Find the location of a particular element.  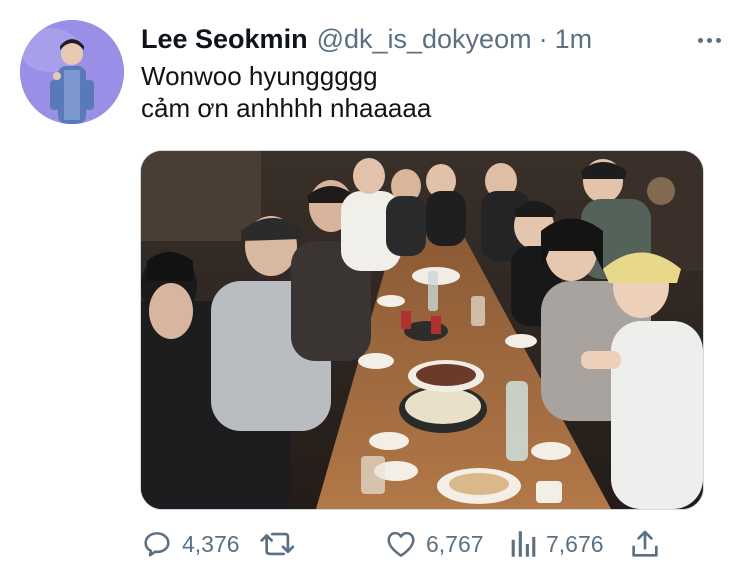

reply-button: 4,376 is located at coordinates (190, 544).